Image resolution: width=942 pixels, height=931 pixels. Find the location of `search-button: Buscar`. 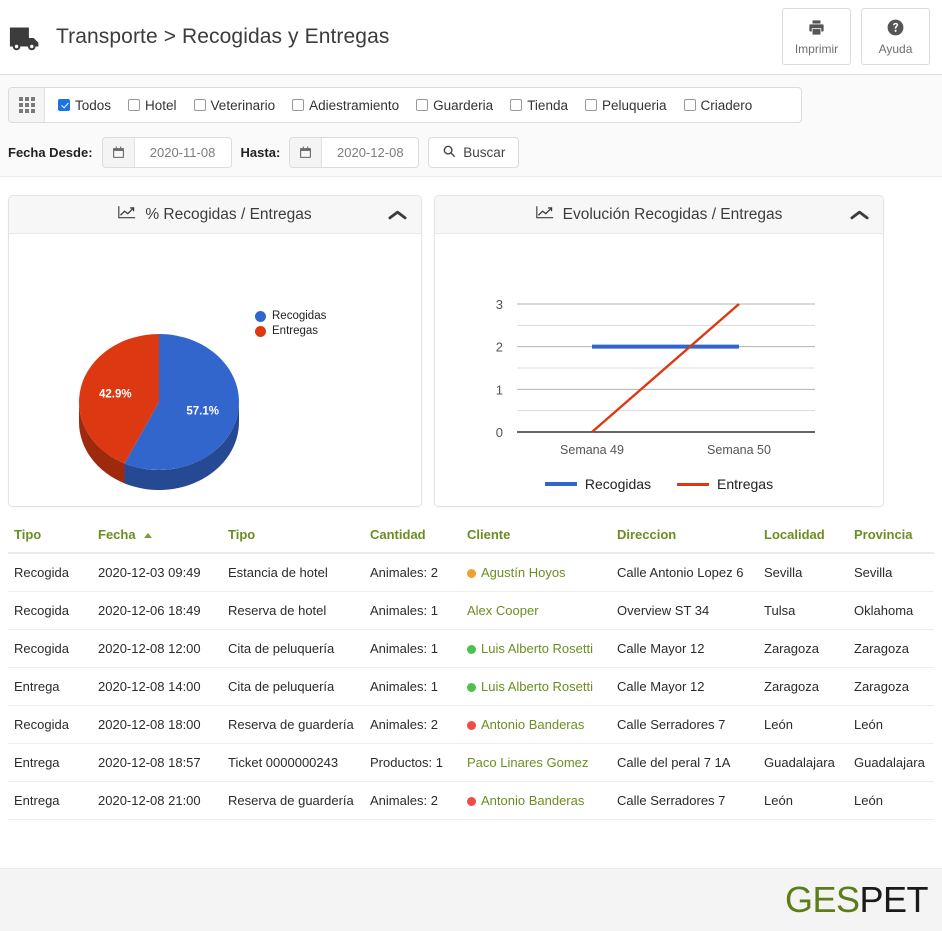

search-button: Buscar is located at coordinates (474, 152).